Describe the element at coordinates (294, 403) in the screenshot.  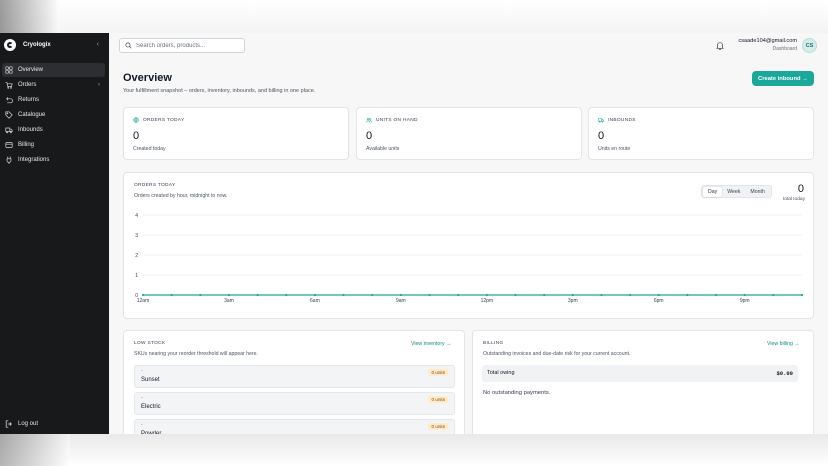
I see `low-stock-item: - Electric 0 units` at that location.